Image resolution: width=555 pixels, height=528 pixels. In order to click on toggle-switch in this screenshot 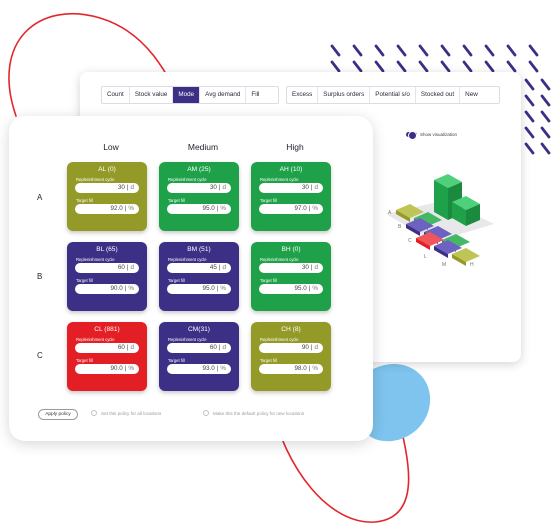, I will do `click(411, 135)`.